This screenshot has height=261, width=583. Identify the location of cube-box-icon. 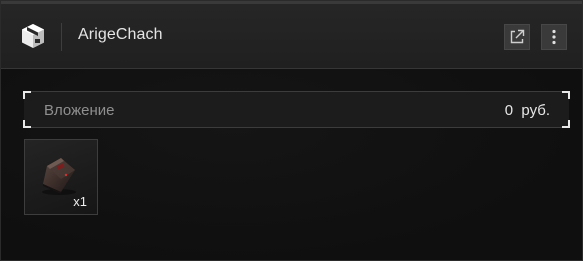
(33, 36).